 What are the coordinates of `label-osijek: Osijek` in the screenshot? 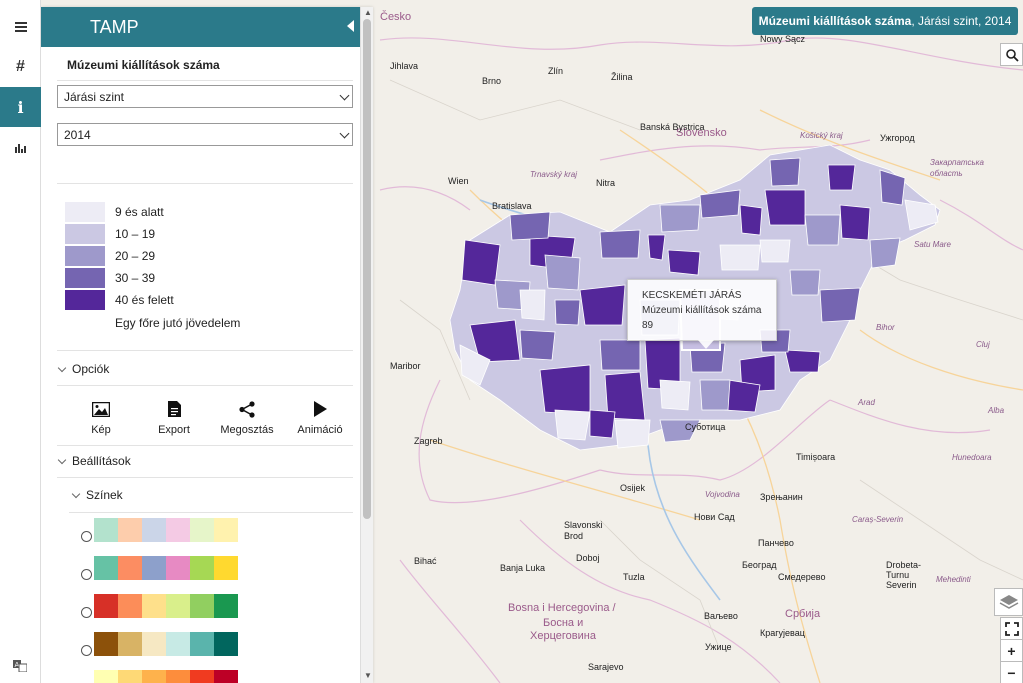 It's located at (633, 488).